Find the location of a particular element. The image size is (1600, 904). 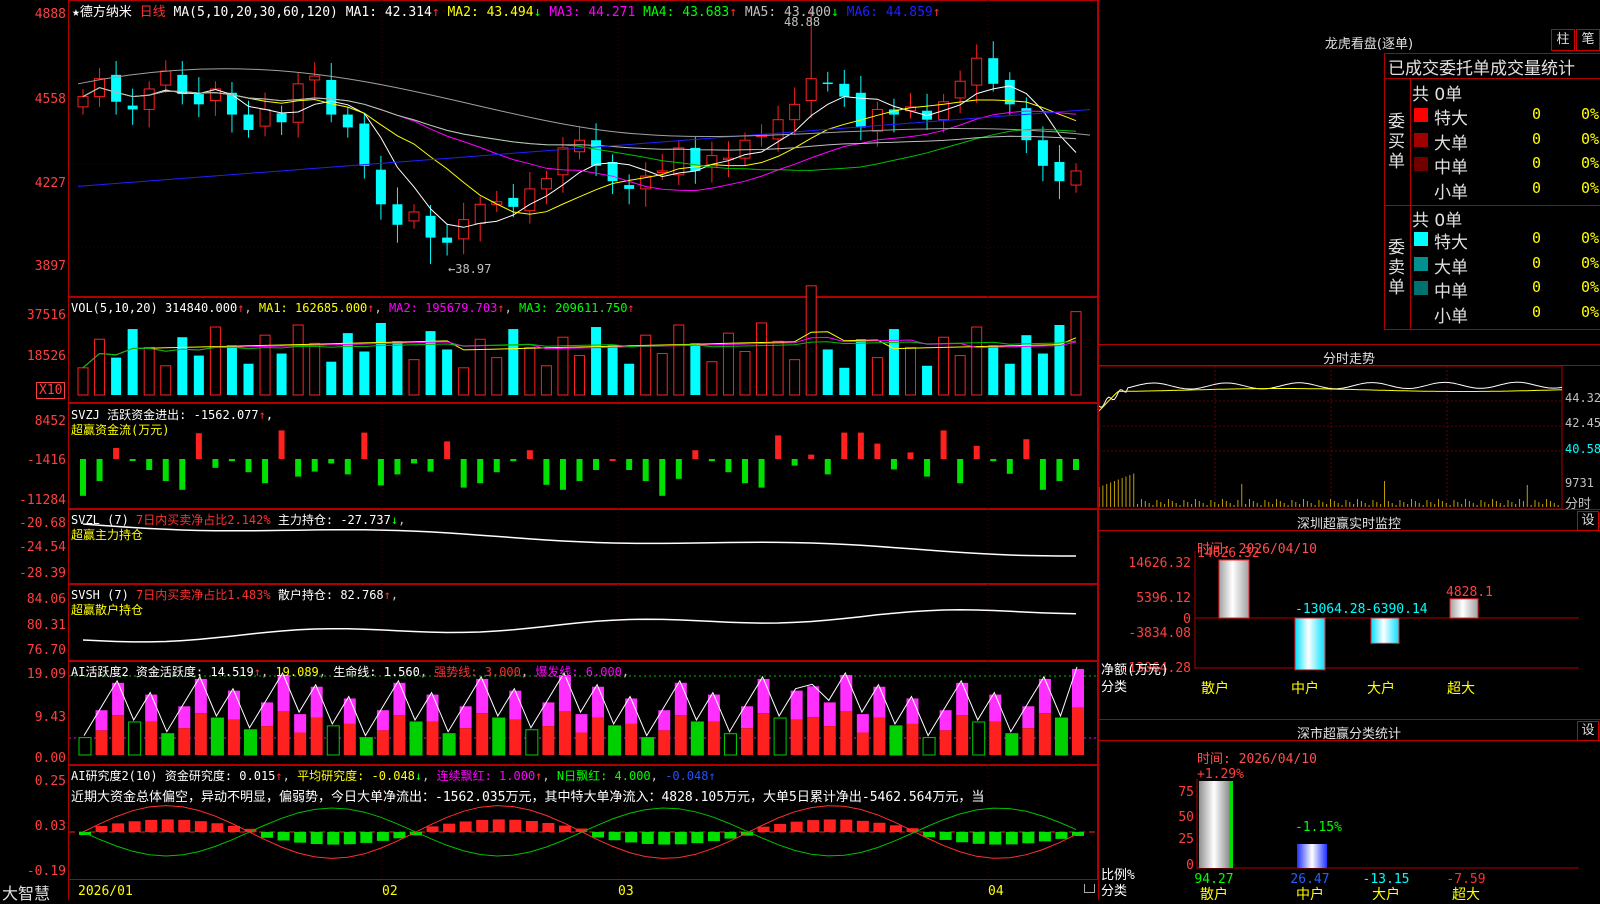

ma-value: MA1: 42.314 is located at coordinates (388, 12).